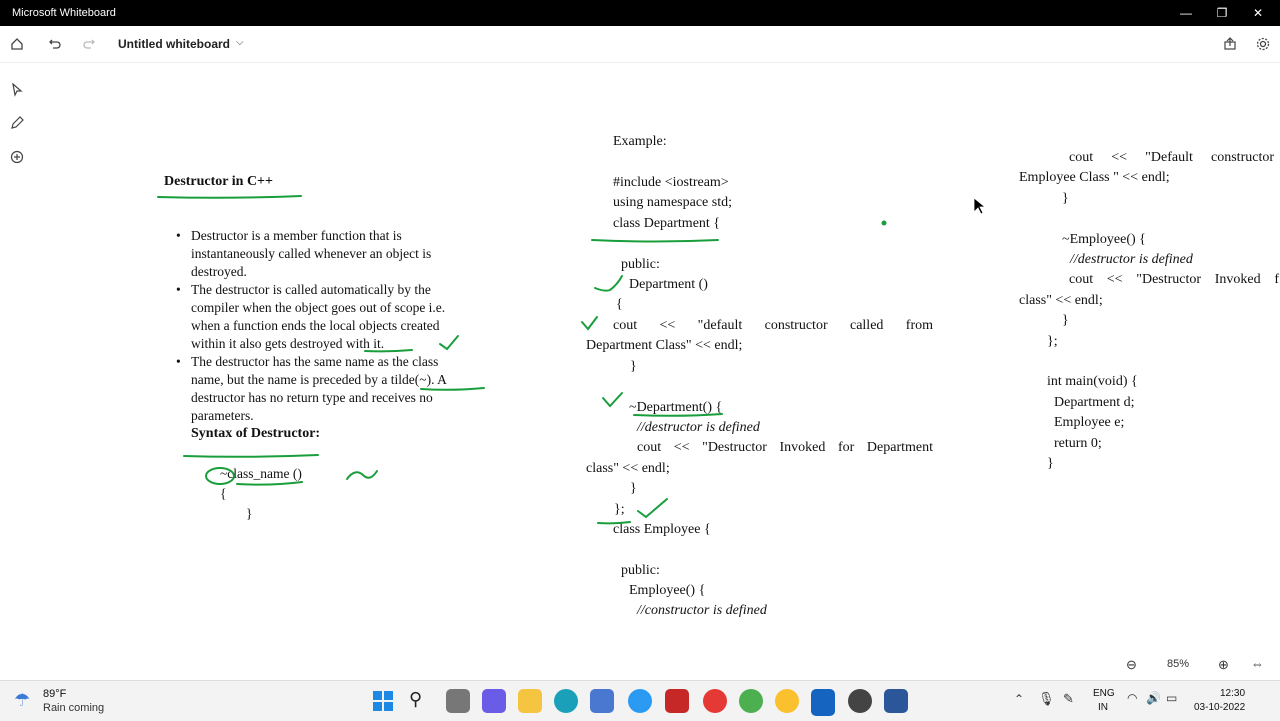  I want to click on task-view-icon, so click(458, 701).